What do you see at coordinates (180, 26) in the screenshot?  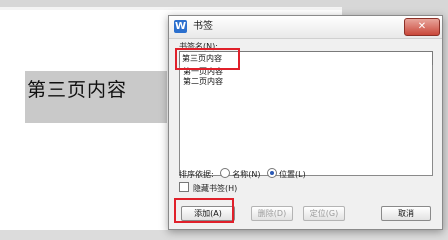 I see `wps-writer-icon: W` at bounding box center [180, 26].